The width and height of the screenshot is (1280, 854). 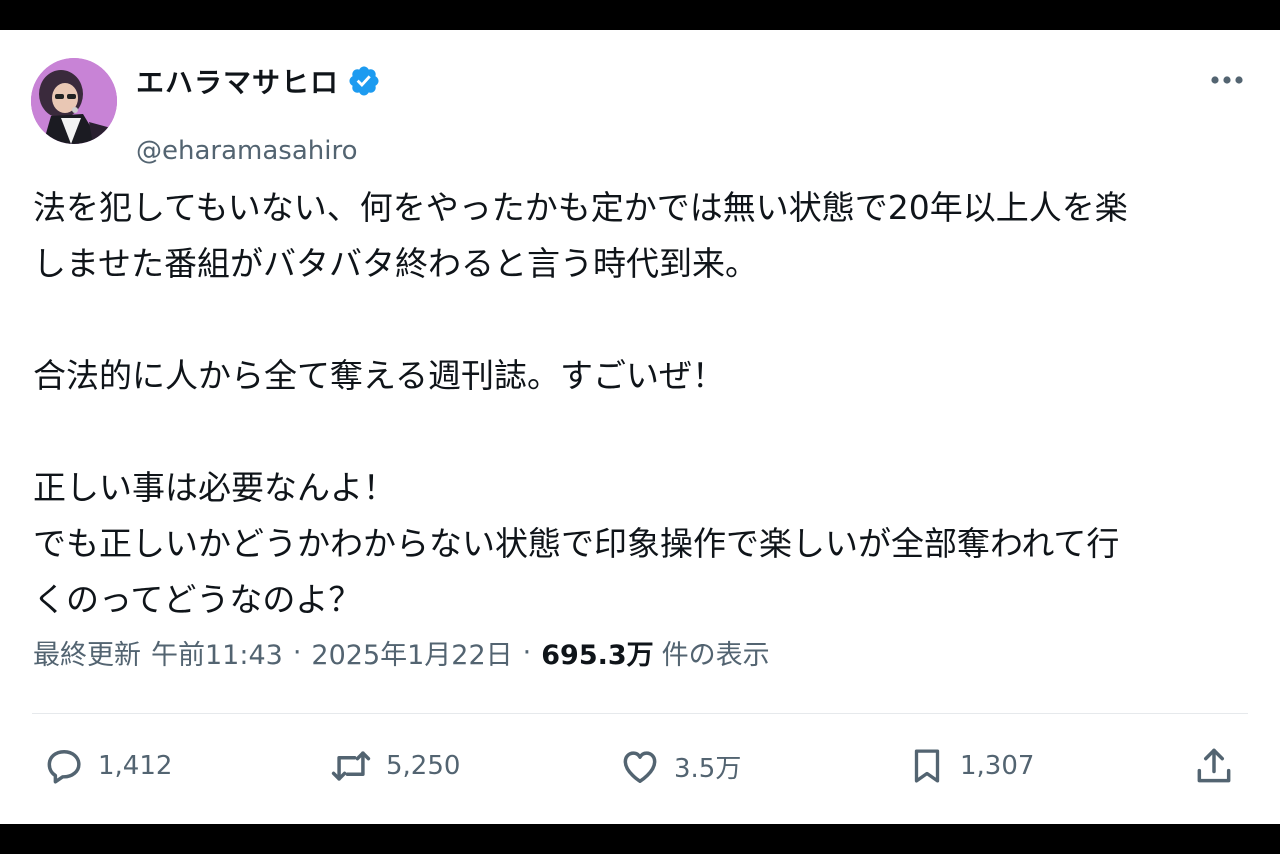 I want to click on tweet-meta: 最終更新 午前11:43 · 2025年1月22日 · 695.3万 件の表示, so click(x=401, y=652).